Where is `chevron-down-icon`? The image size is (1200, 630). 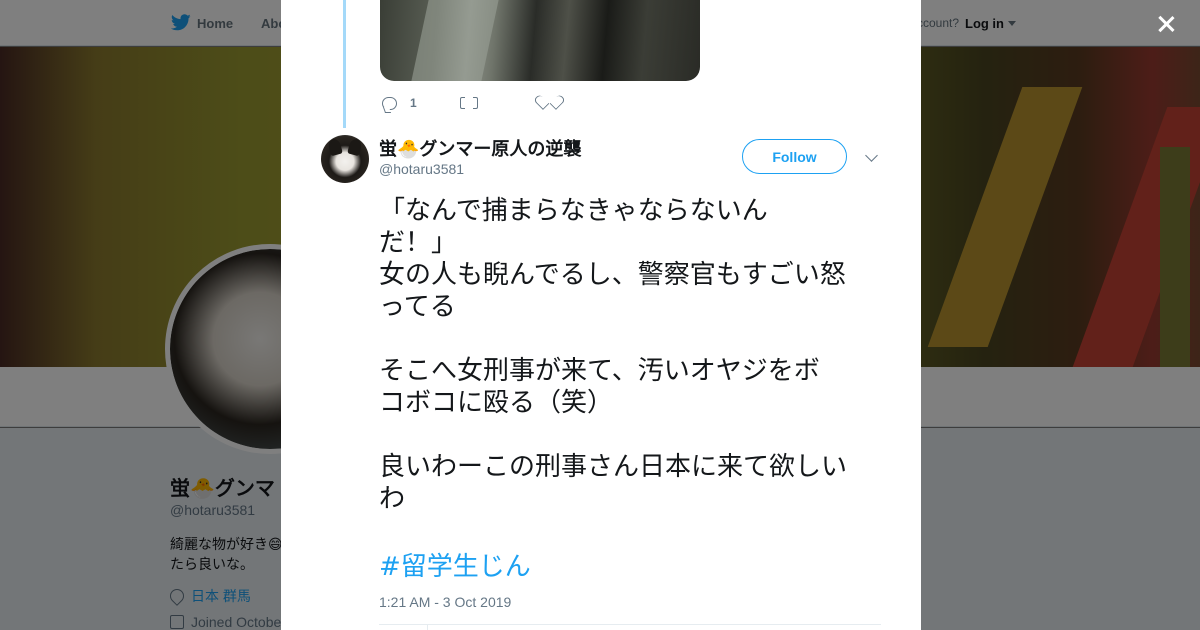 chevron-down-icon is located at coordinates (871, 155).